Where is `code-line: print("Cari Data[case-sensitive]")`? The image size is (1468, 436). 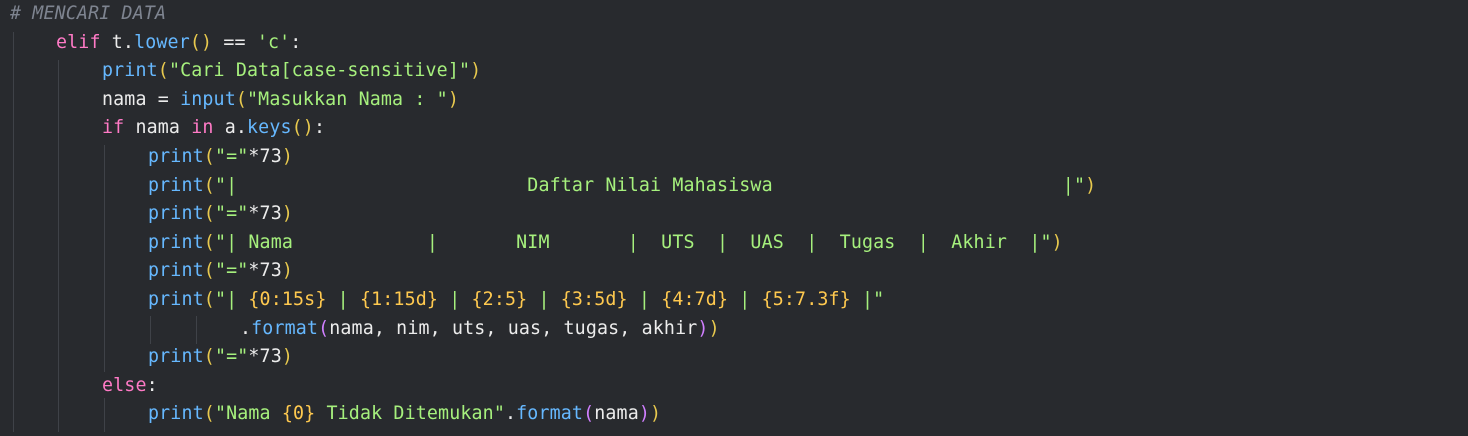
code-line: print("Cari Data[case-sensitive]") is located at coordinates (291, 71).